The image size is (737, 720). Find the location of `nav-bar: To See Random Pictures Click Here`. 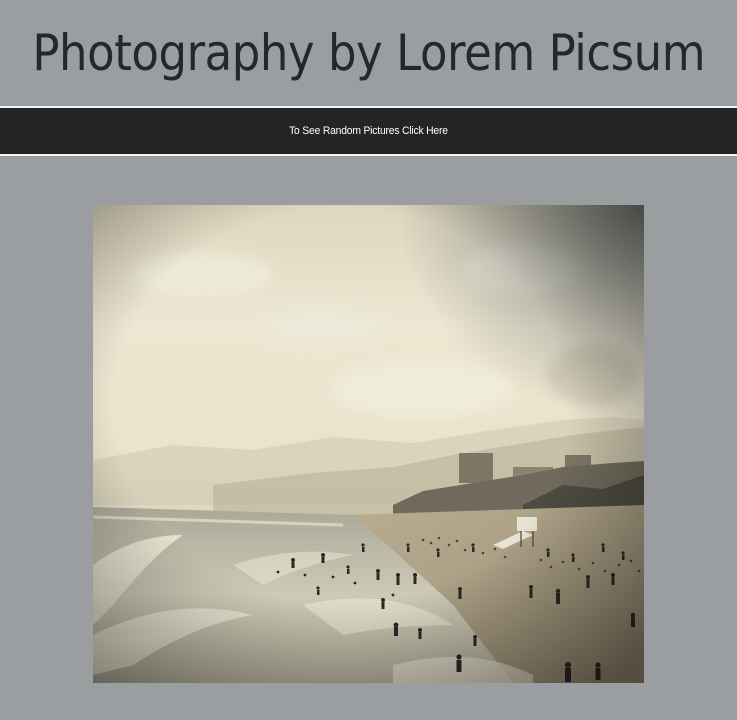

nav-bar: To See Random Pictures Click Here is located at coordinates (368, 131).